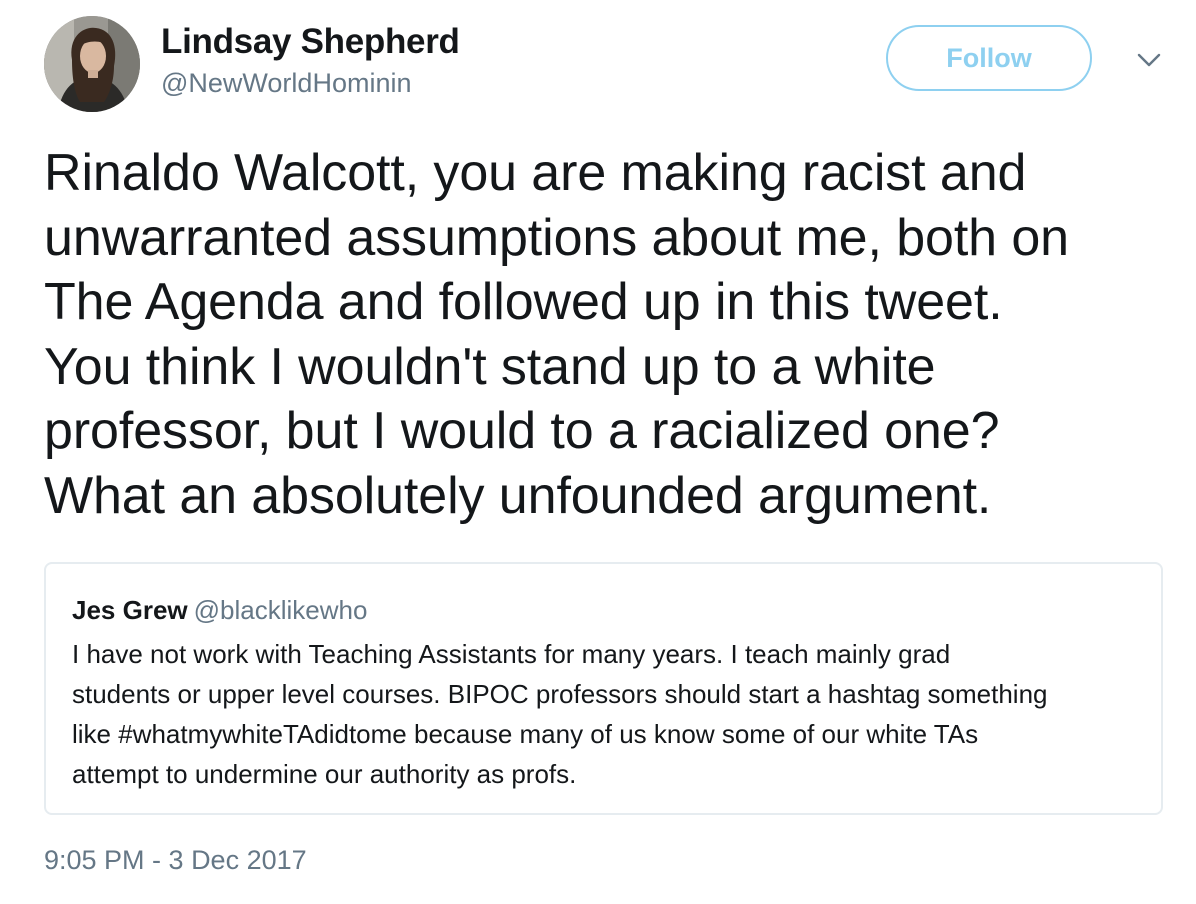 Image resolution: width=1196 pixels, height=904 pixels. I want to click on follow-button: Follow, so click(989, 58).